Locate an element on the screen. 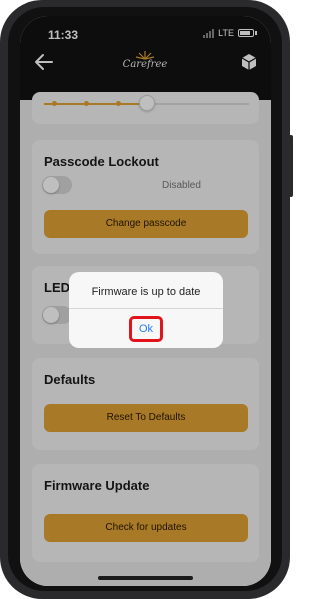 The width and height of the screenshot is (320, 599). ok-button: Ok is located at coordinates (146, 329).